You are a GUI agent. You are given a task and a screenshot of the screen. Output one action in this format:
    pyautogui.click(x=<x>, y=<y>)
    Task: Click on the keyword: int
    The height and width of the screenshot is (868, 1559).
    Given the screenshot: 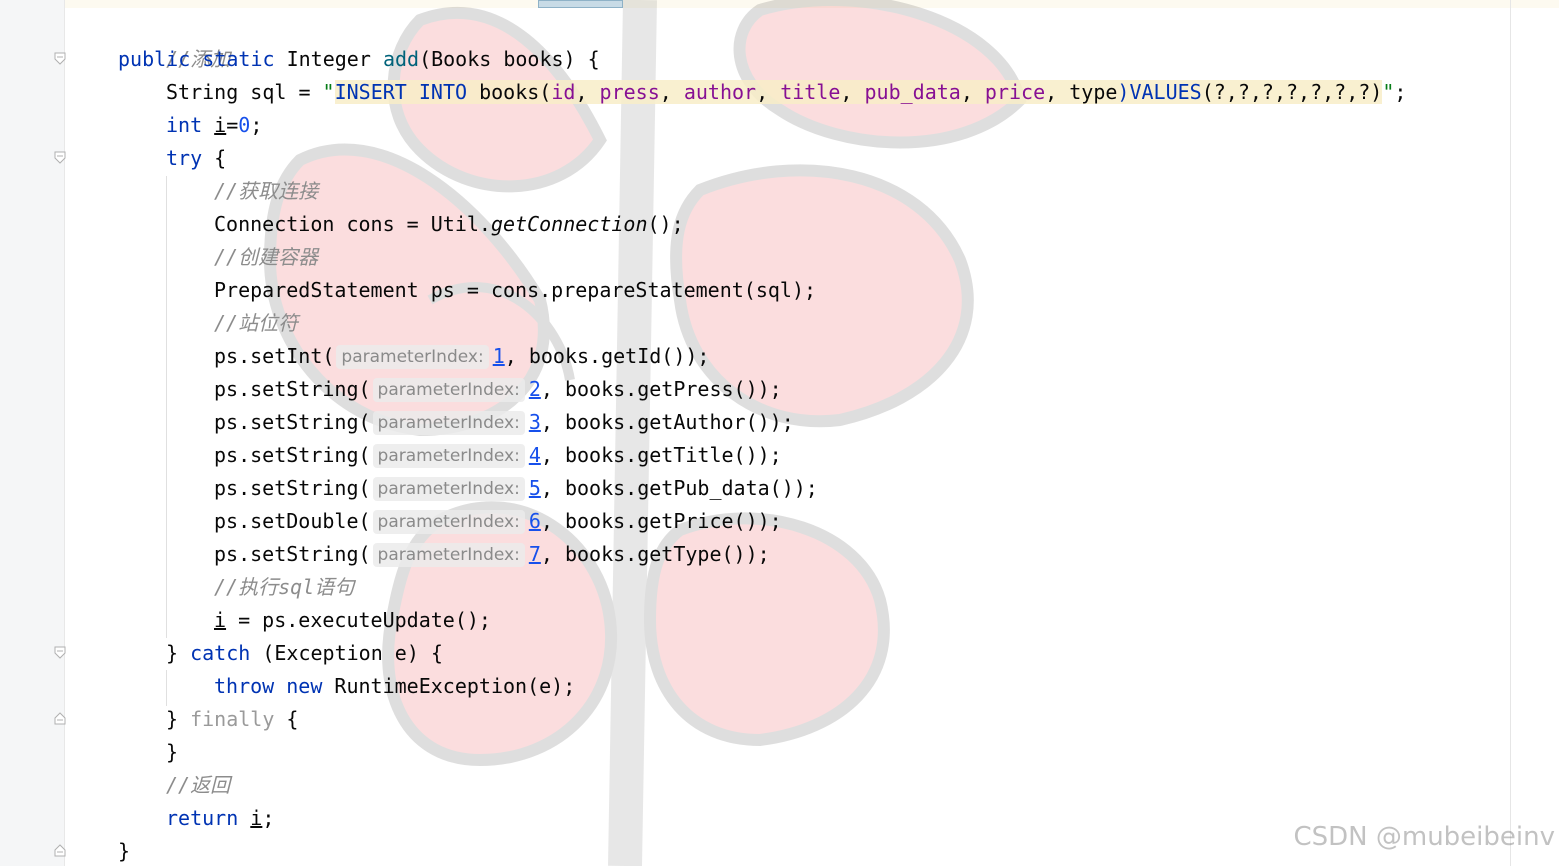 What is the action you would take?
    pyautogui.click(x=184, y=125)
    